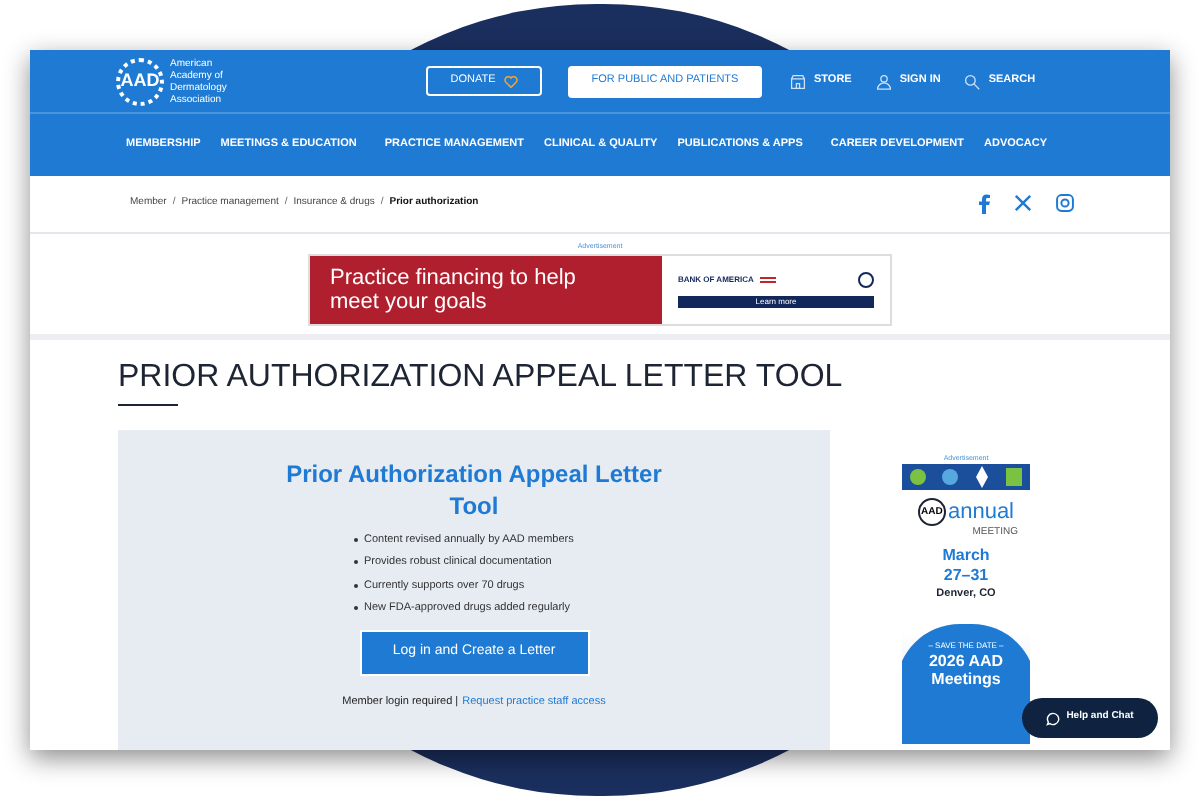 The image size is (1200, 800). What do you see at coordinates (981, 512) in the screenshot?
I see `event-name: annual` at bounding box center [981, 512].